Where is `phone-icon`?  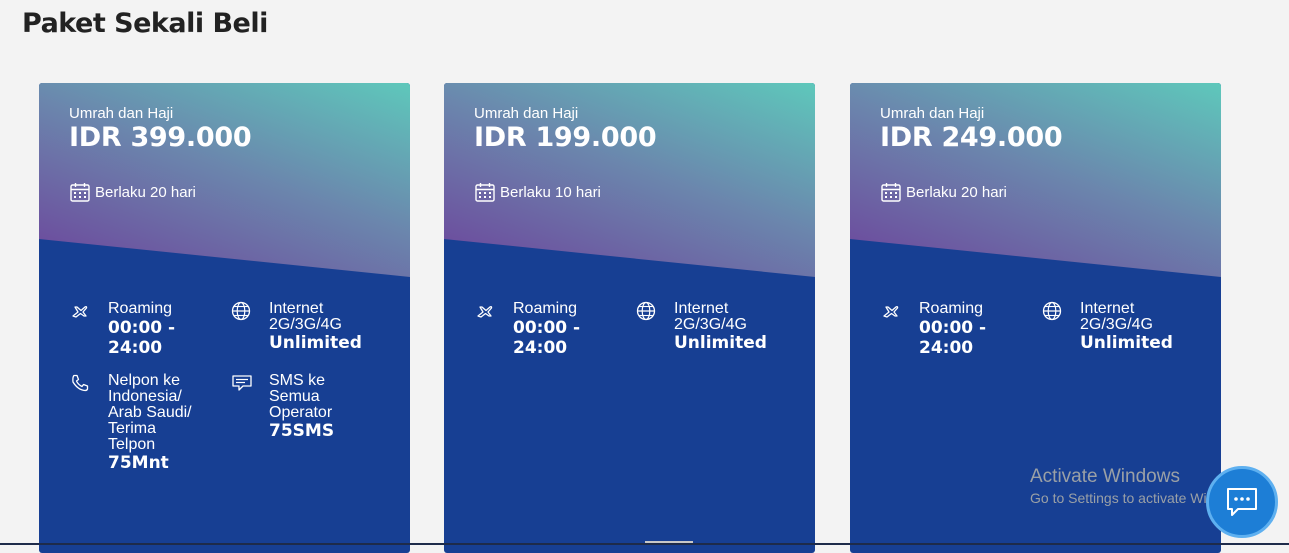 phone-icon is located at coordinates (80, 383).